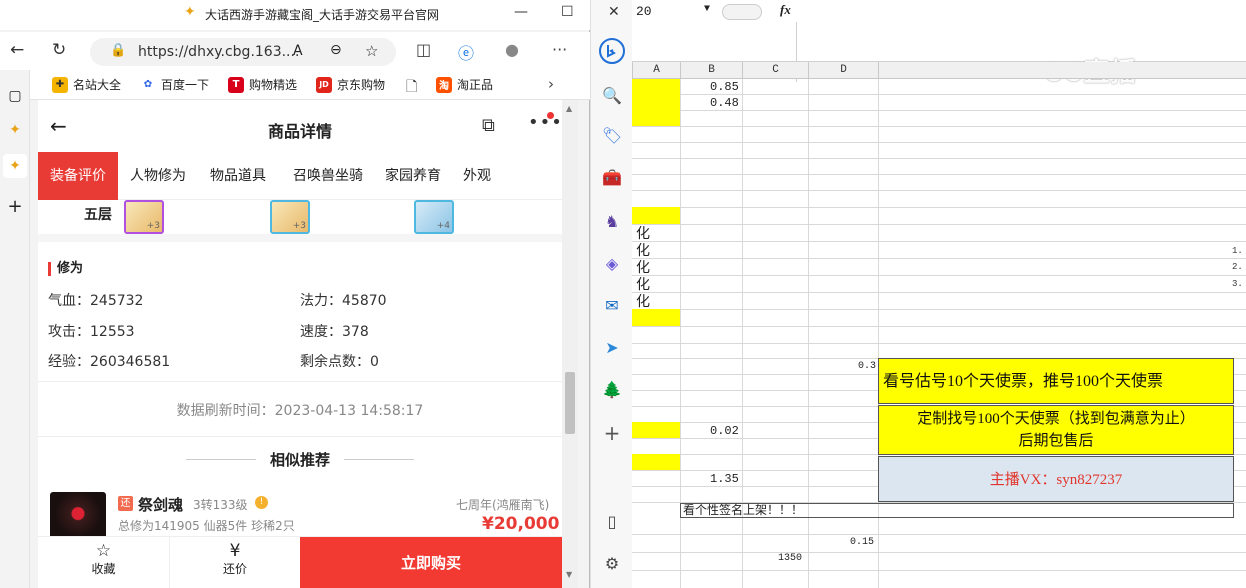  What do you see at coordinates (843, 70) in the screenshot?
I see `col-d: D` at bounding box center [843, 70].